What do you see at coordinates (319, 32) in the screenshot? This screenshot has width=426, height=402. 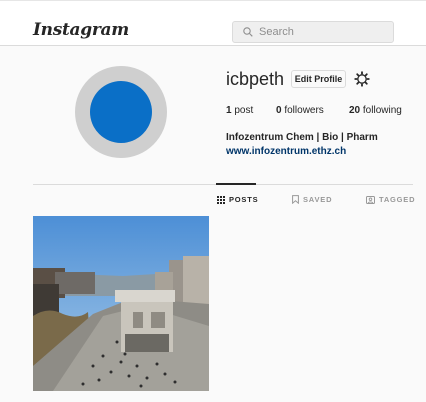 I see `search-input` at bounding box center [319, 32].